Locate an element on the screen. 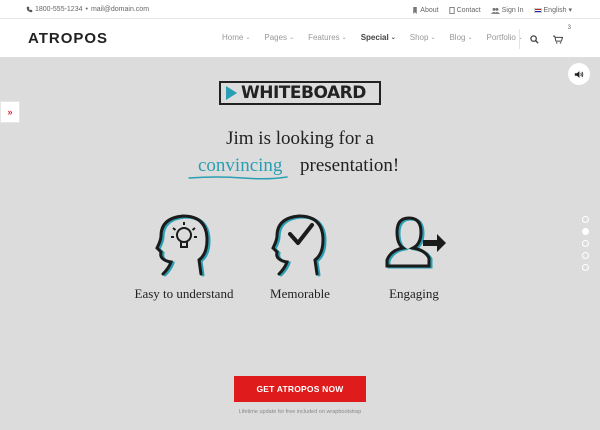 This screenshot has width=600, height=430. menu-item-special: Special ⌄ is located at coordinates (378, 37).